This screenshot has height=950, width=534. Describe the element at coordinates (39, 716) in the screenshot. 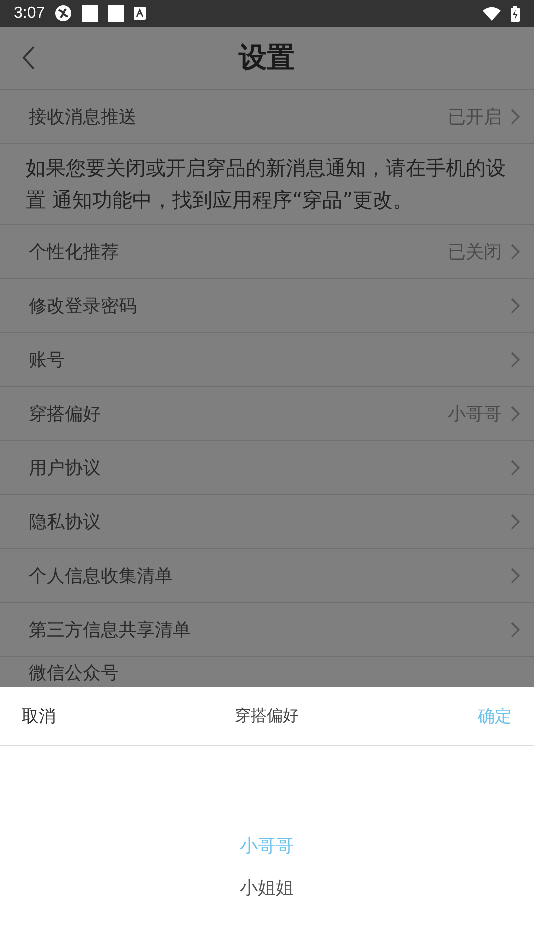

I see `cancel-button: 取消` at that location.